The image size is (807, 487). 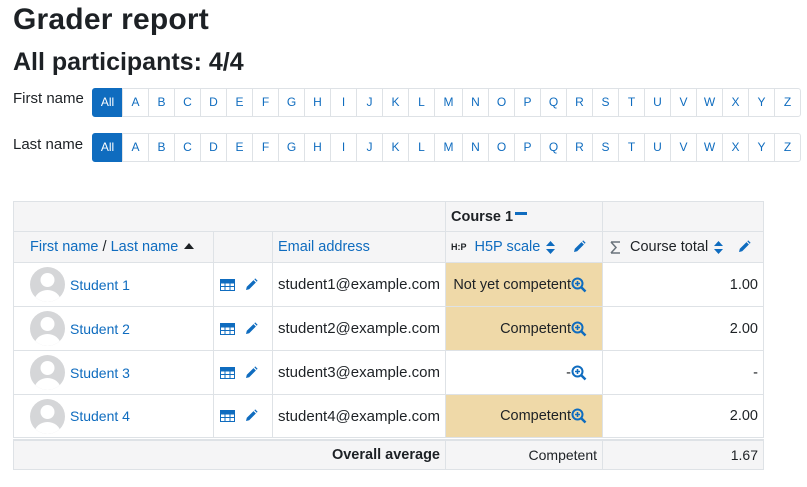 What do you see at coordinates (100, 329) in the screenshot?
I see `student-name-link: Student 2` at bounding box center [100, 329].